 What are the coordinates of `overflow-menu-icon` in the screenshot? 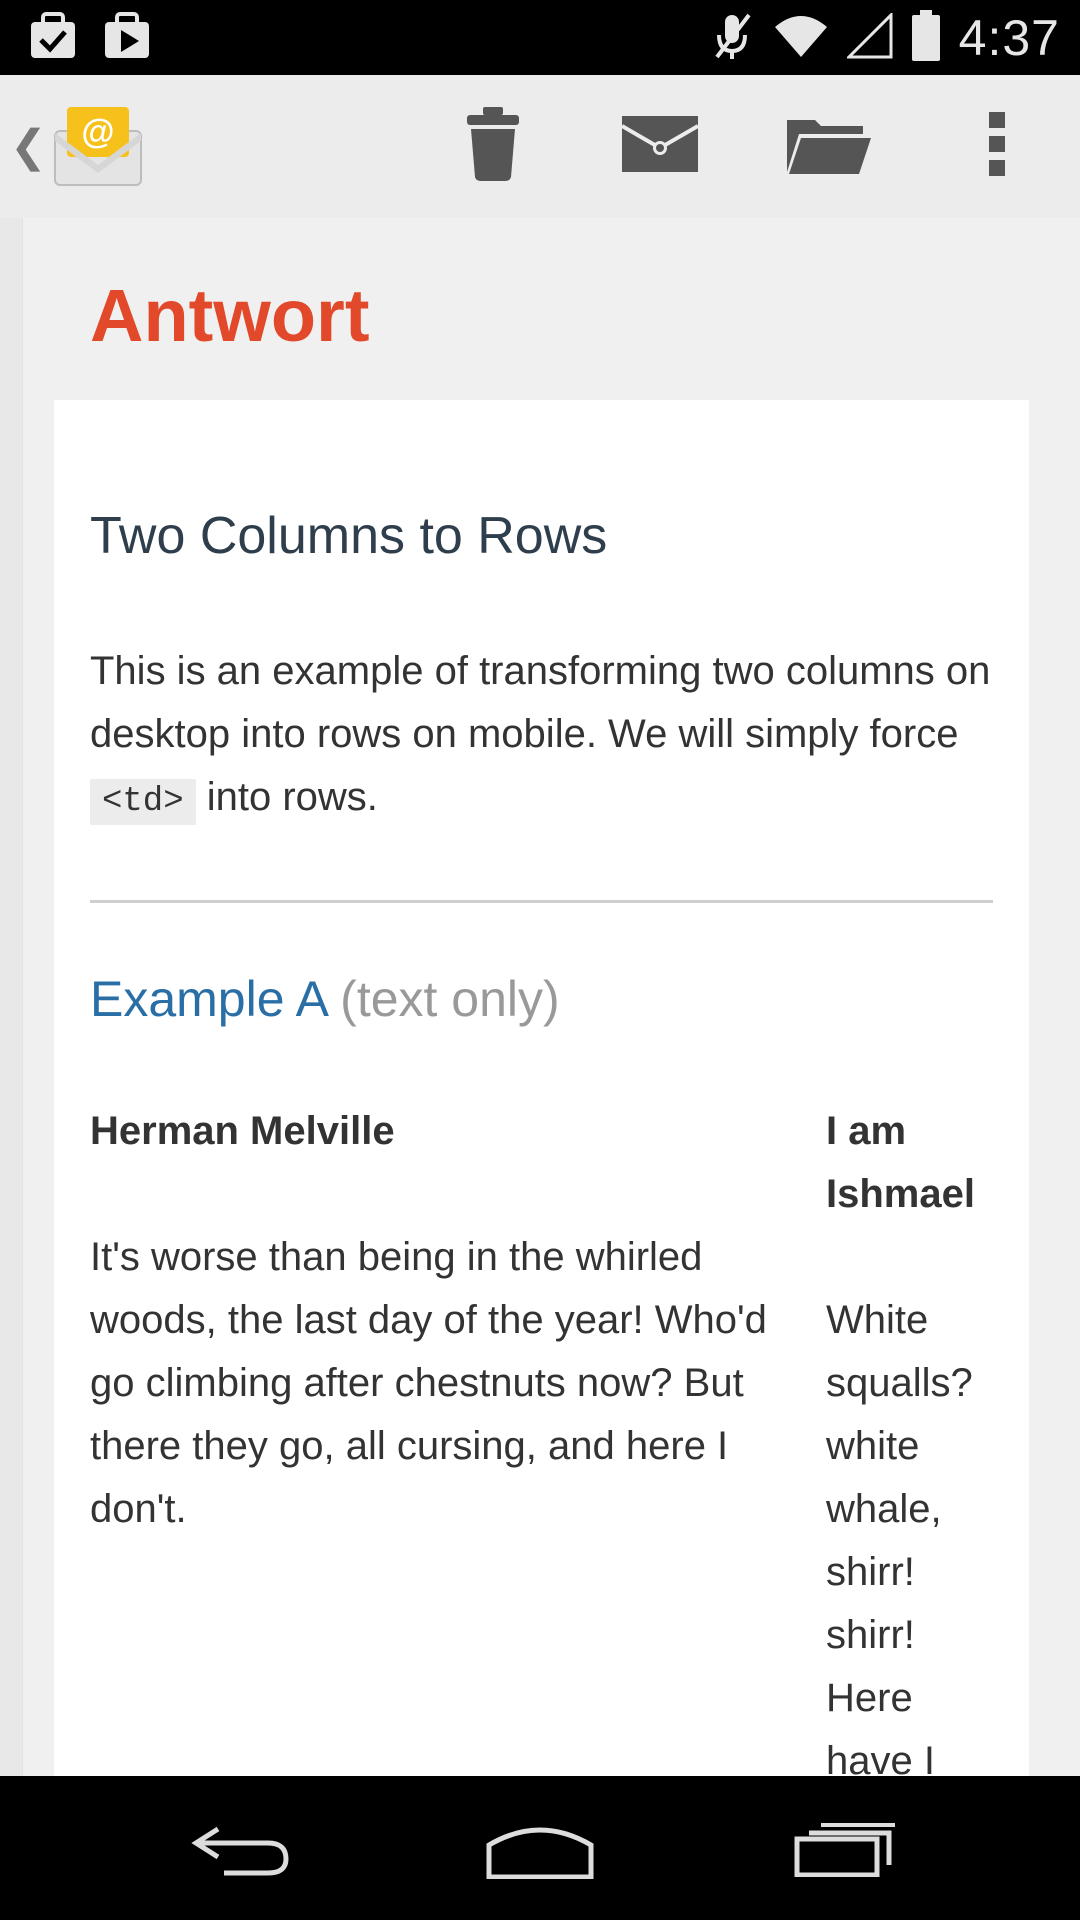 It's located at (997, 146).